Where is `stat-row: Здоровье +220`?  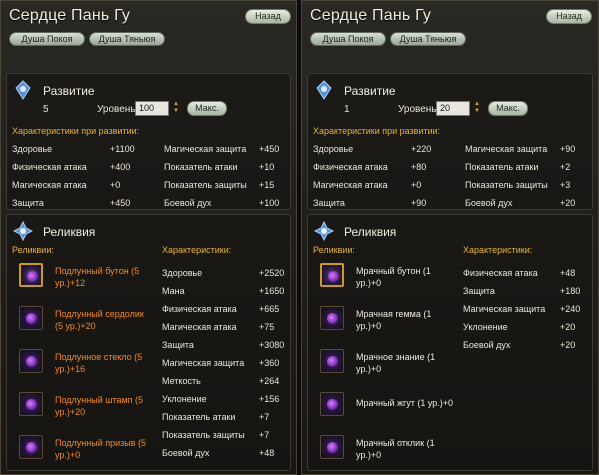 stat-row: Здоровье +220 is located at coordinates (372, 149).